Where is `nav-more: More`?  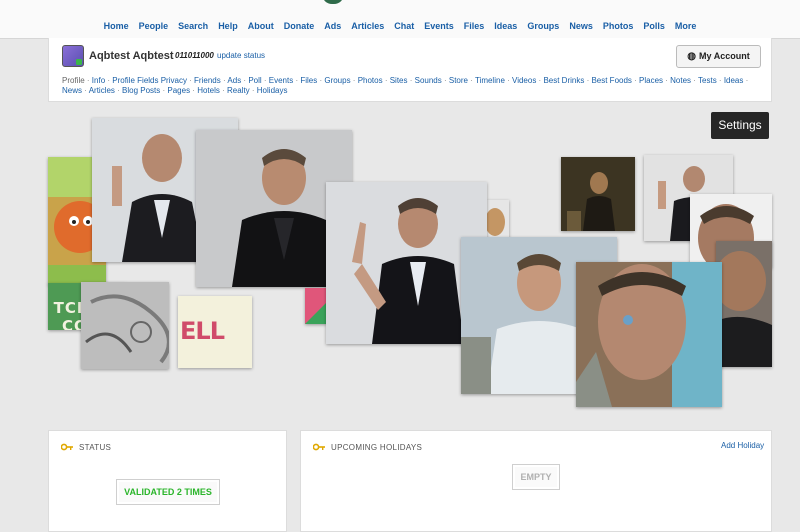
nav-more: More is located at coordinates (686, 26).